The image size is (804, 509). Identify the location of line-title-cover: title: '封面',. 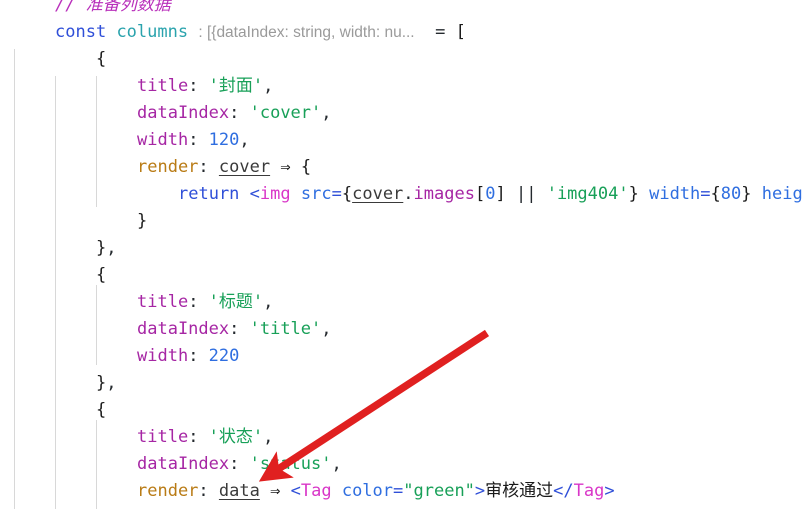
(205, 86).